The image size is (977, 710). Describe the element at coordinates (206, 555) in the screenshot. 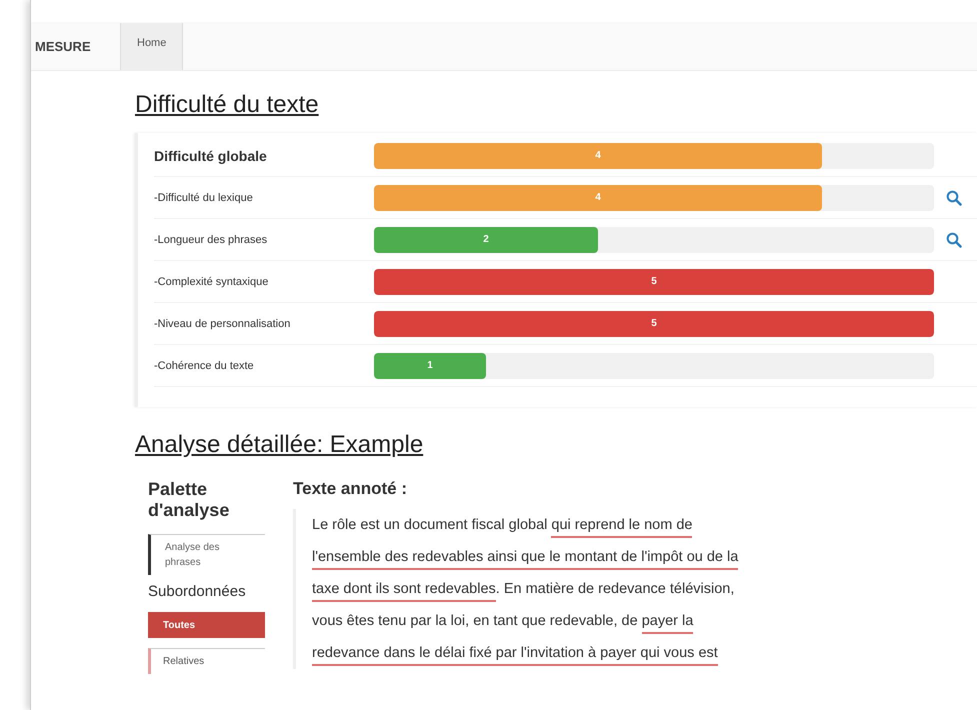

I see `menu-item: Analyse des phrases` at that location.